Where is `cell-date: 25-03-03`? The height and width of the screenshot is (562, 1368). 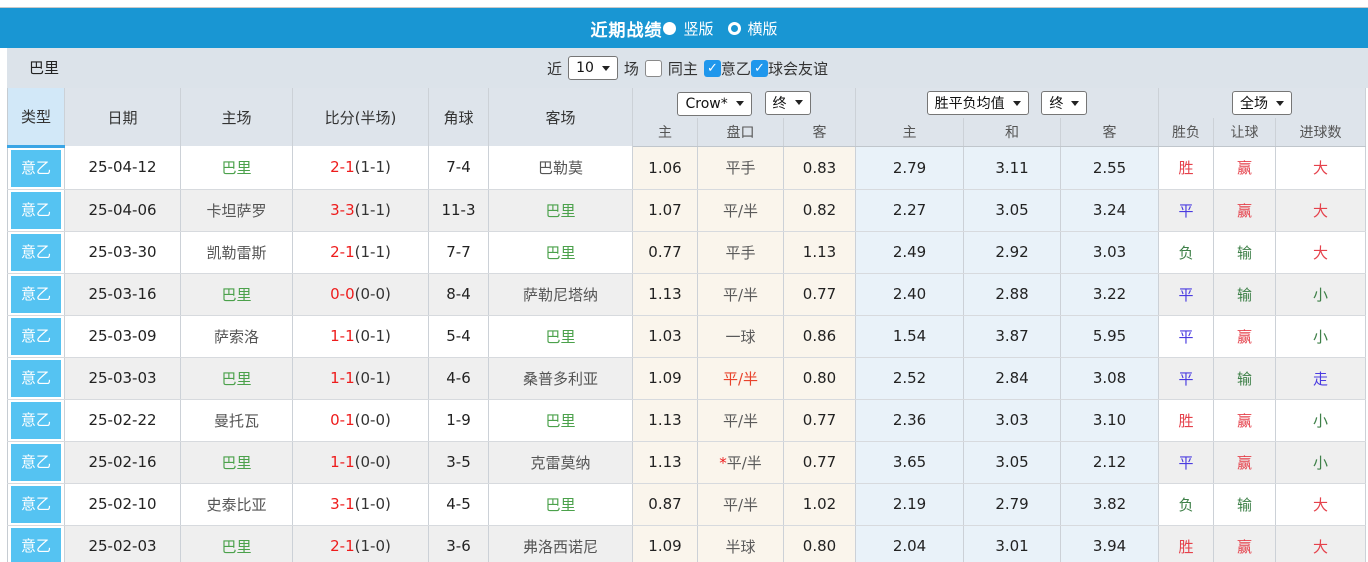 cell-date: 25-03-03 is located at coordinates (122, 378).